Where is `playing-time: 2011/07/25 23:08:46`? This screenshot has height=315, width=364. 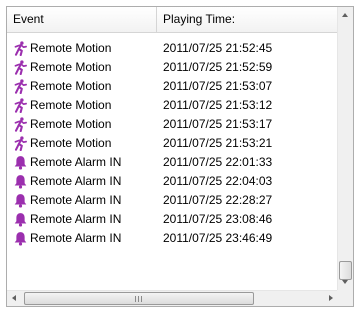 playing-time: 2011/07/25 23:08:46 is located at coordinates (218, 219).